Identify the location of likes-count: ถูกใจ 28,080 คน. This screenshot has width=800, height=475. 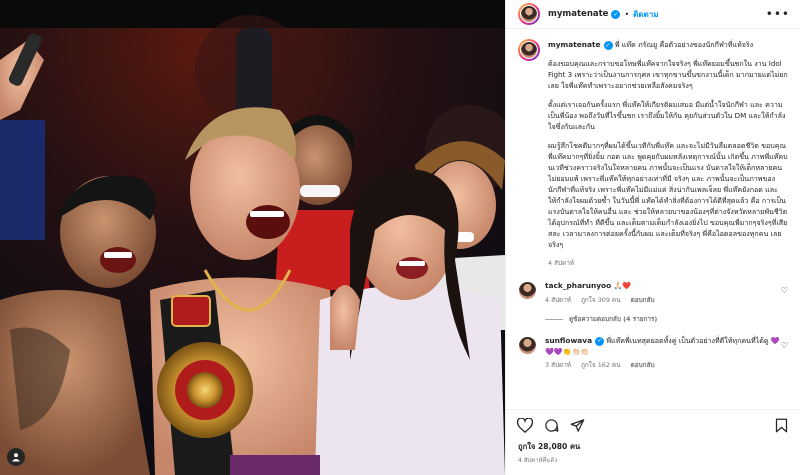
(653, 448).